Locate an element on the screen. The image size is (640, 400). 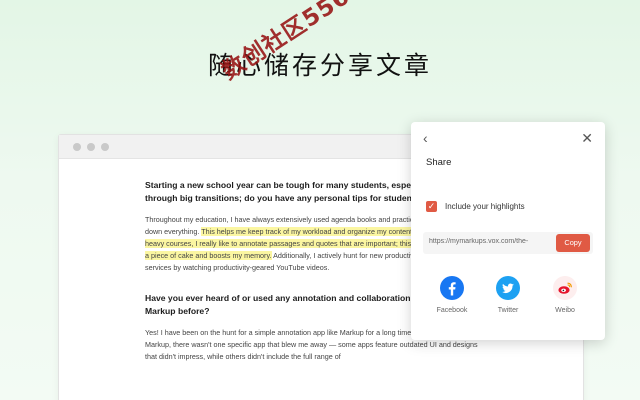
share-twitter: Twitter is located at coordinates (508, 295).